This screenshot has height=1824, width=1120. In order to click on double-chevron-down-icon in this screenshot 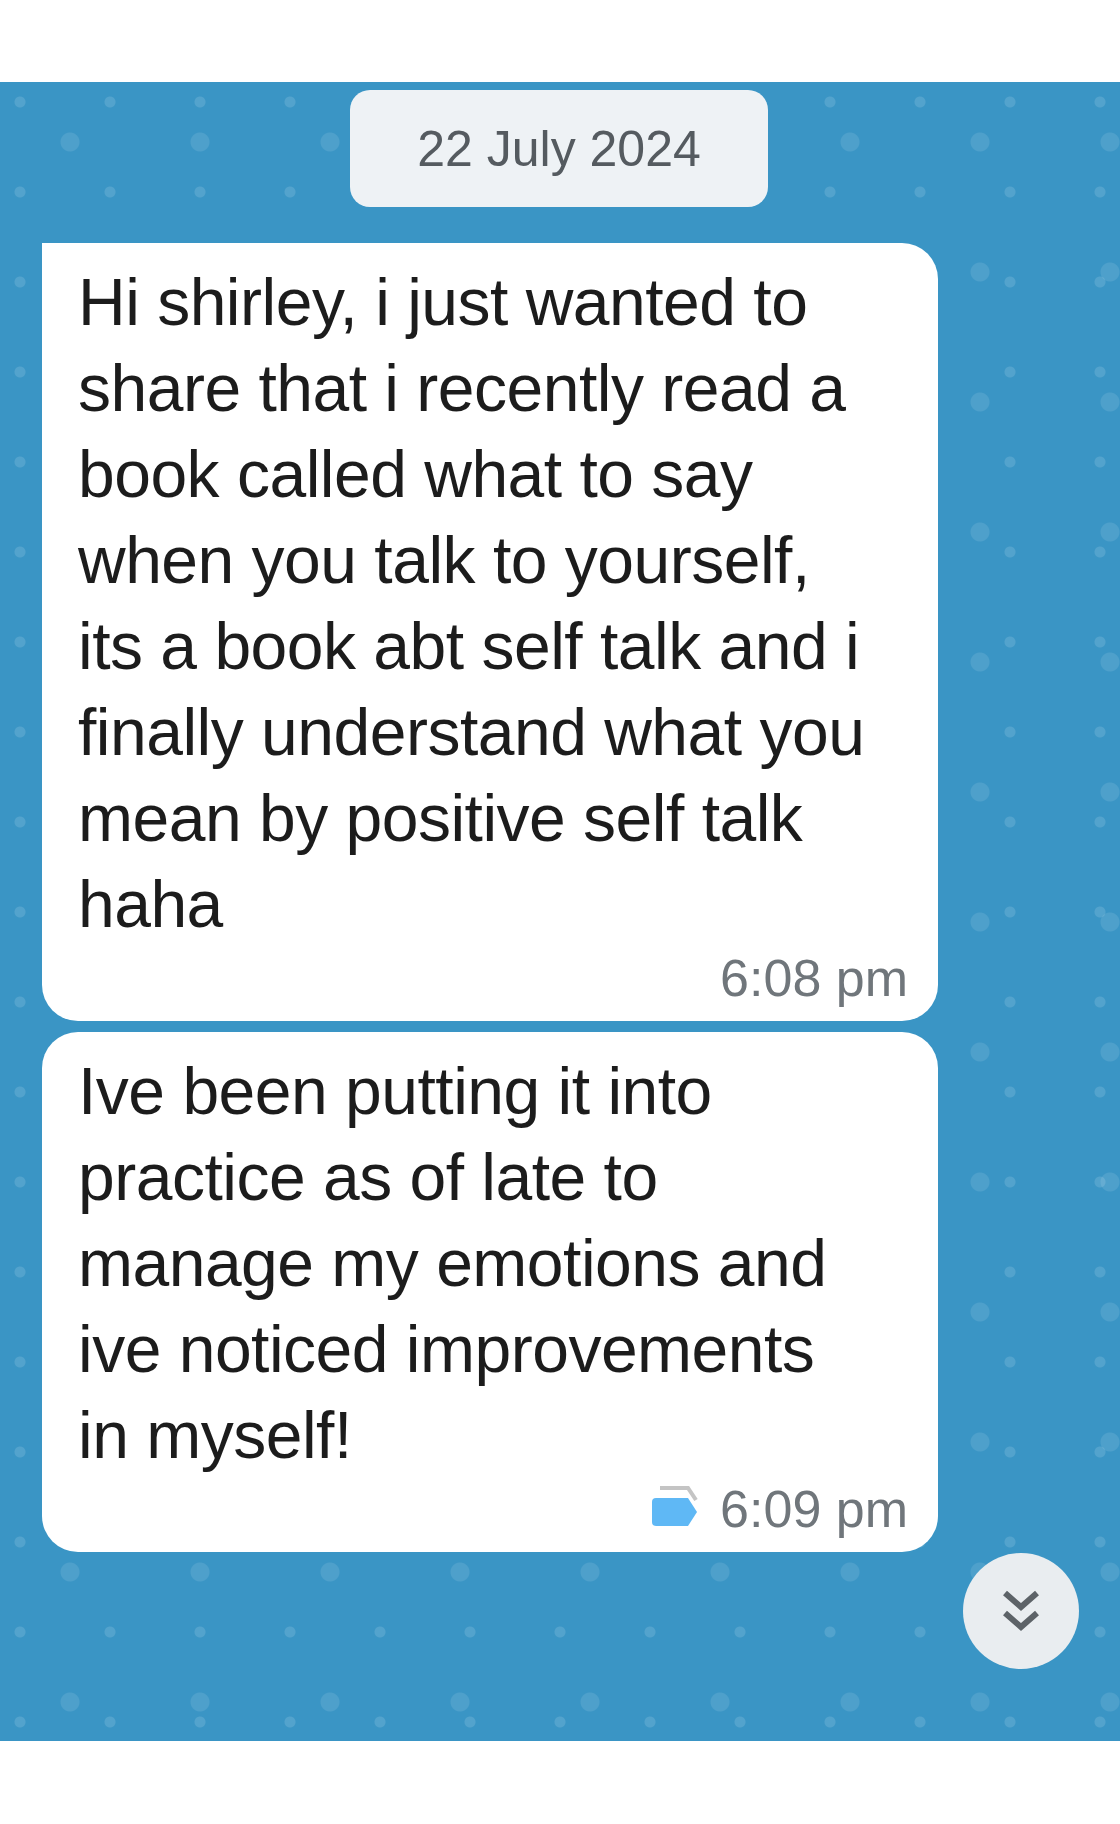, I will do `click(1021, 1611)`.